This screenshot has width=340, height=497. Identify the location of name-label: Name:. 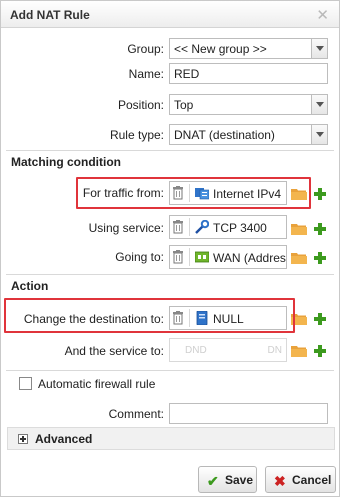
(146, 74).